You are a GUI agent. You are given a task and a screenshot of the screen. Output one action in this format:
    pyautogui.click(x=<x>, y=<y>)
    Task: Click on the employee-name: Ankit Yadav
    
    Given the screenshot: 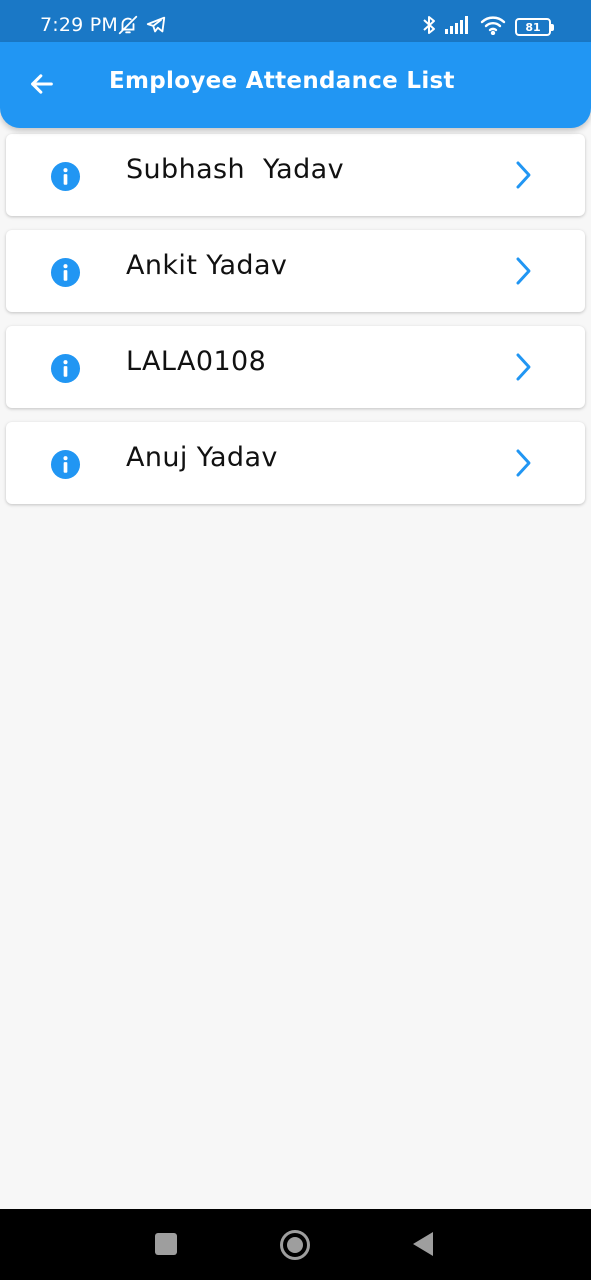 What is the action you would take?
    pyautogui.click(x=207, y=265)
    